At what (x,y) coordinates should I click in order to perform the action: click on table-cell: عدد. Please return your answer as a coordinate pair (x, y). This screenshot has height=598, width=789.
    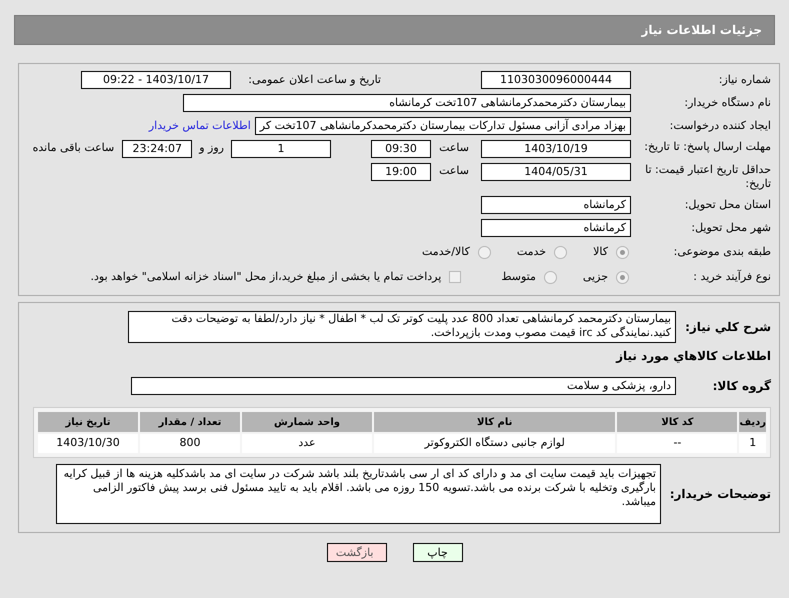
    Looking at the image, I should click on (307, 443).